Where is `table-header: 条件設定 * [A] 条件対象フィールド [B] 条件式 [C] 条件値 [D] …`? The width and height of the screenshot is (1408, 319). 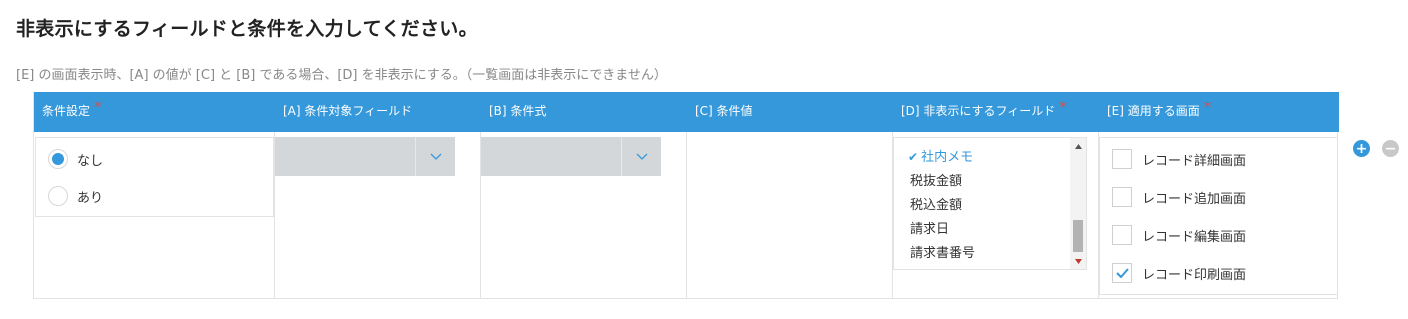
table-header: 条件設定 * [A] 条件対象フィールド [B] 条件式 [C] 条件値 [D] … is located at coordinates (686, 112).